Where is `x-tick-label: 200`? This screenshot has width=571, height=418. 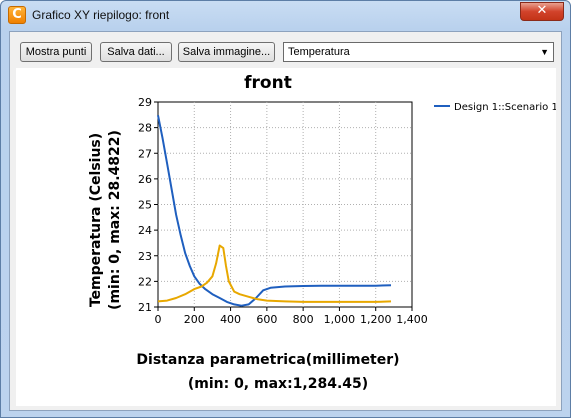
x-tick-label: 200 is located at coordinates (194, 319).